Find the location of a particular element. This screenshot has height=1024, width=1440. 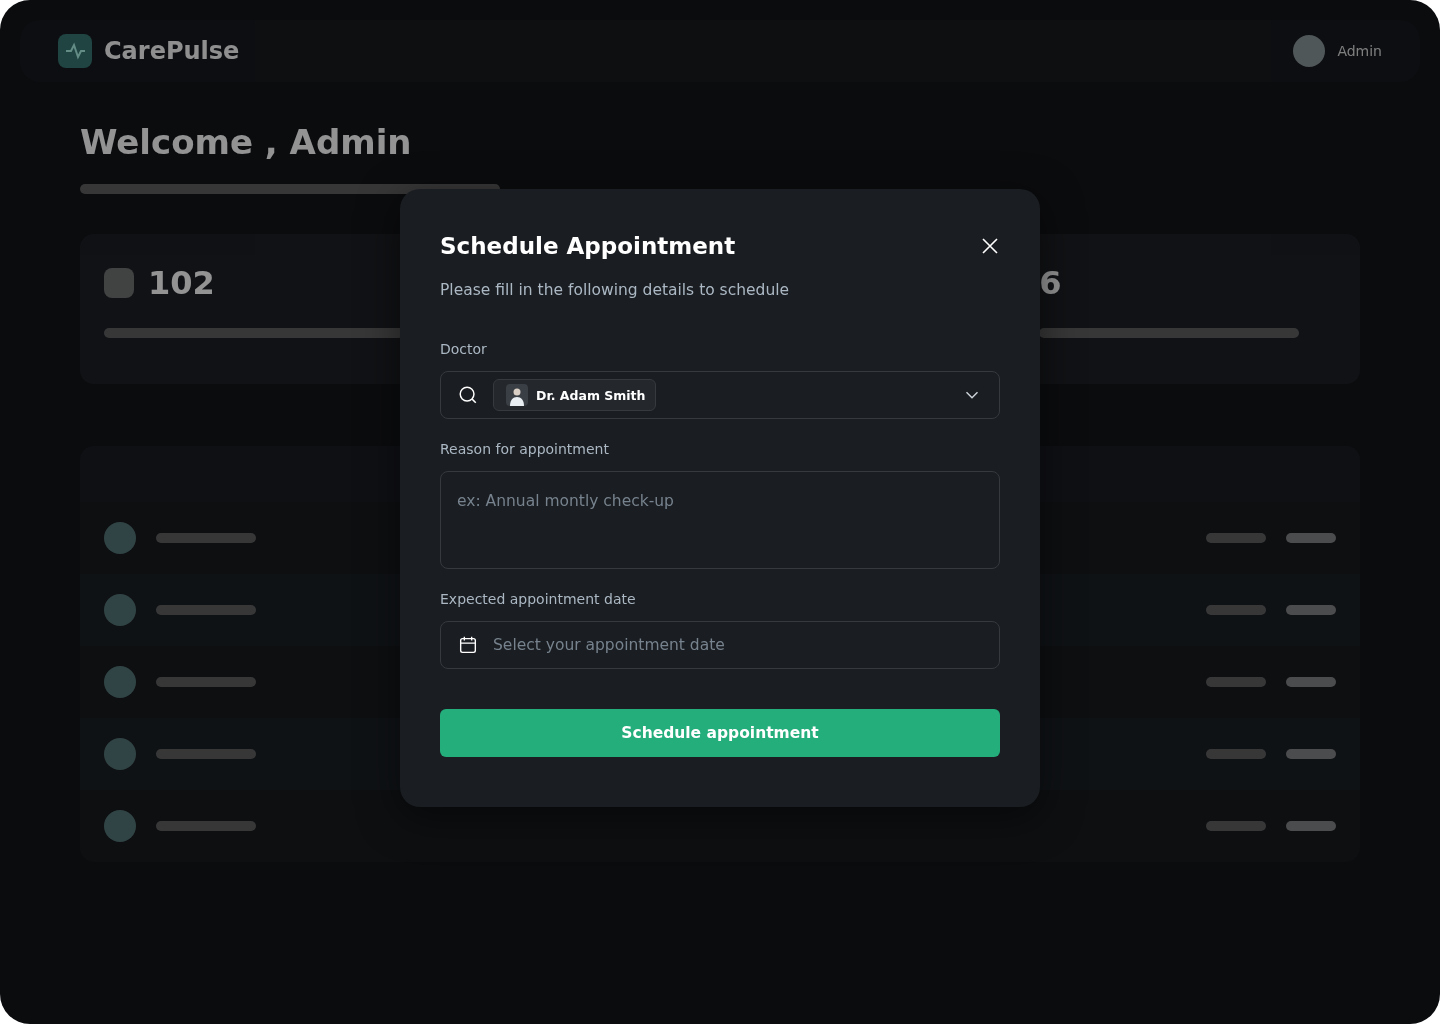

stat-value: 6 is located at coordinates (1050, 283).